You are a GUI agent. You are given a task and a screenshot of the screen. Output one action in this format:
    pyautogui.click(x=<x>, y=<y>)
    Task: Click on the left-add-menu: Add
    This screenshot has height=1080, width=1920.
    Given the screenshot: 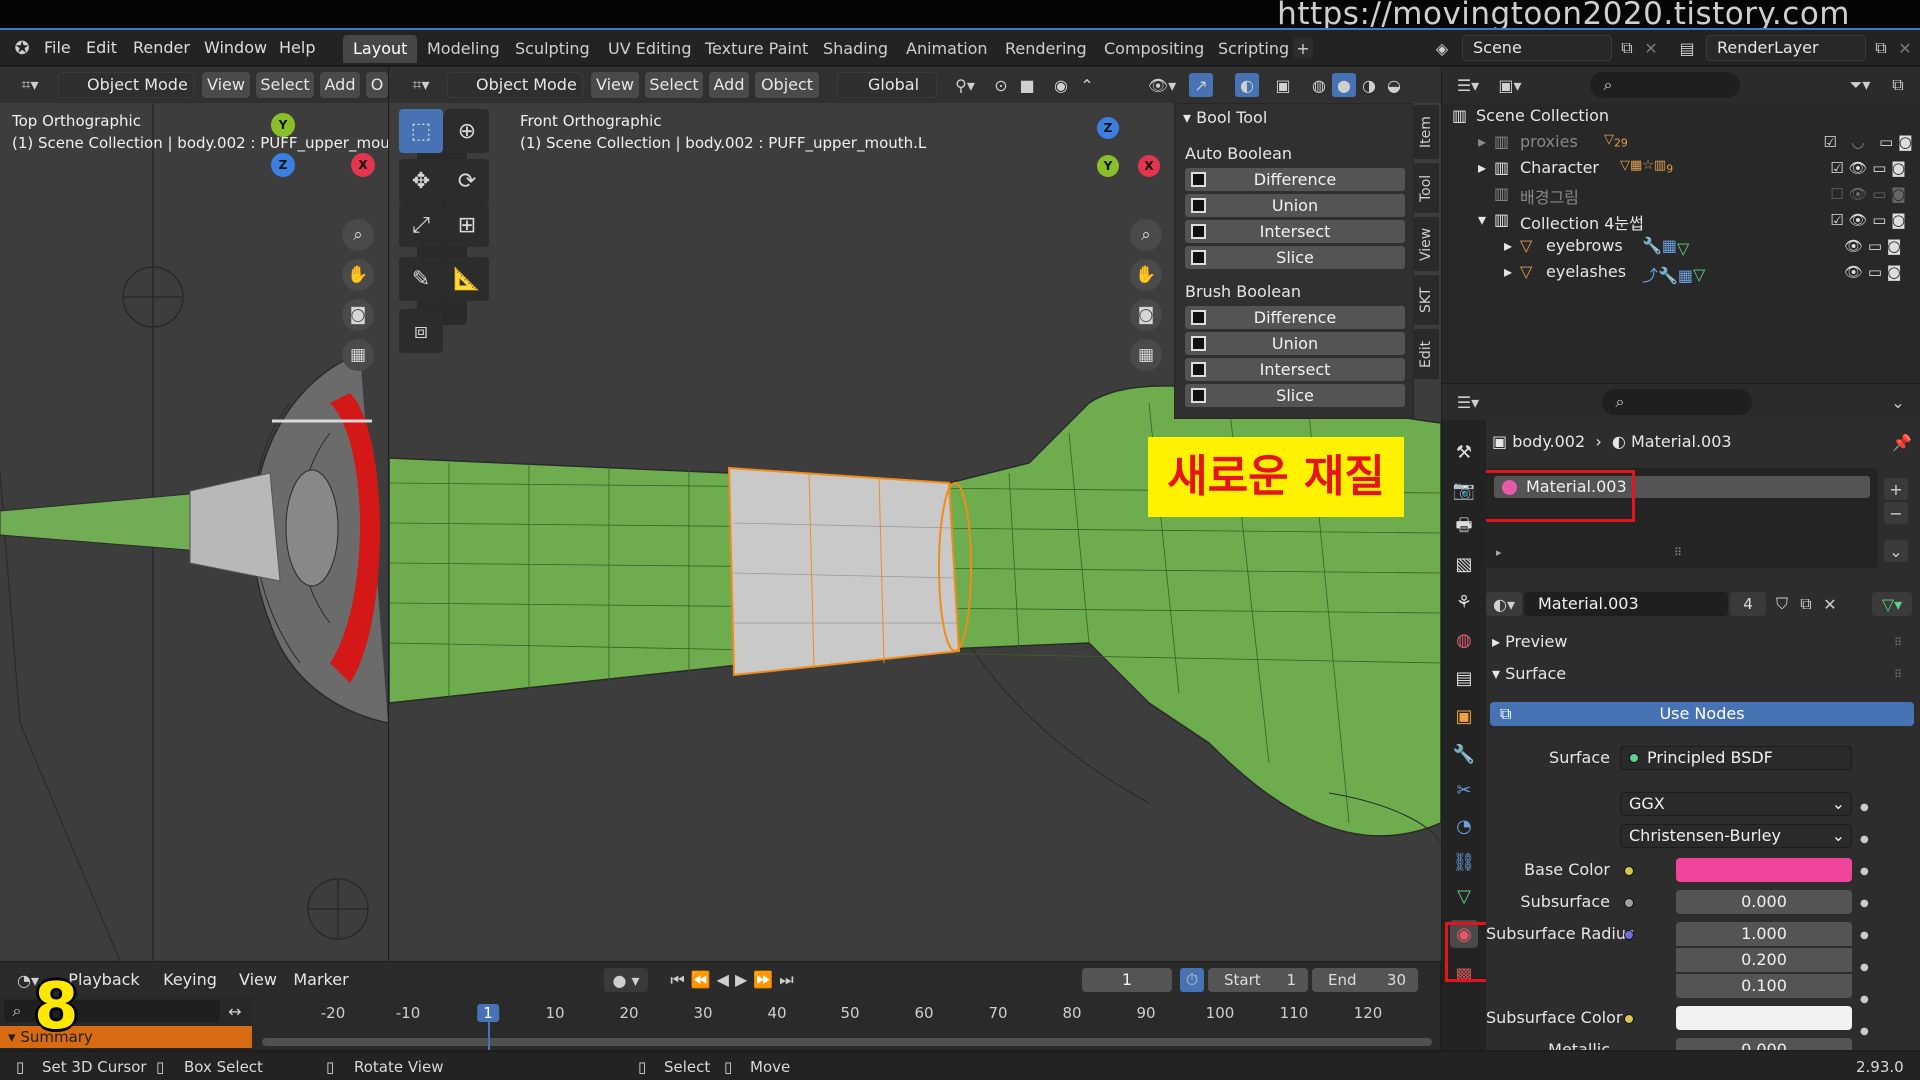 What is the action you would take?
    pyautogui.click(x=340, y=85)
    